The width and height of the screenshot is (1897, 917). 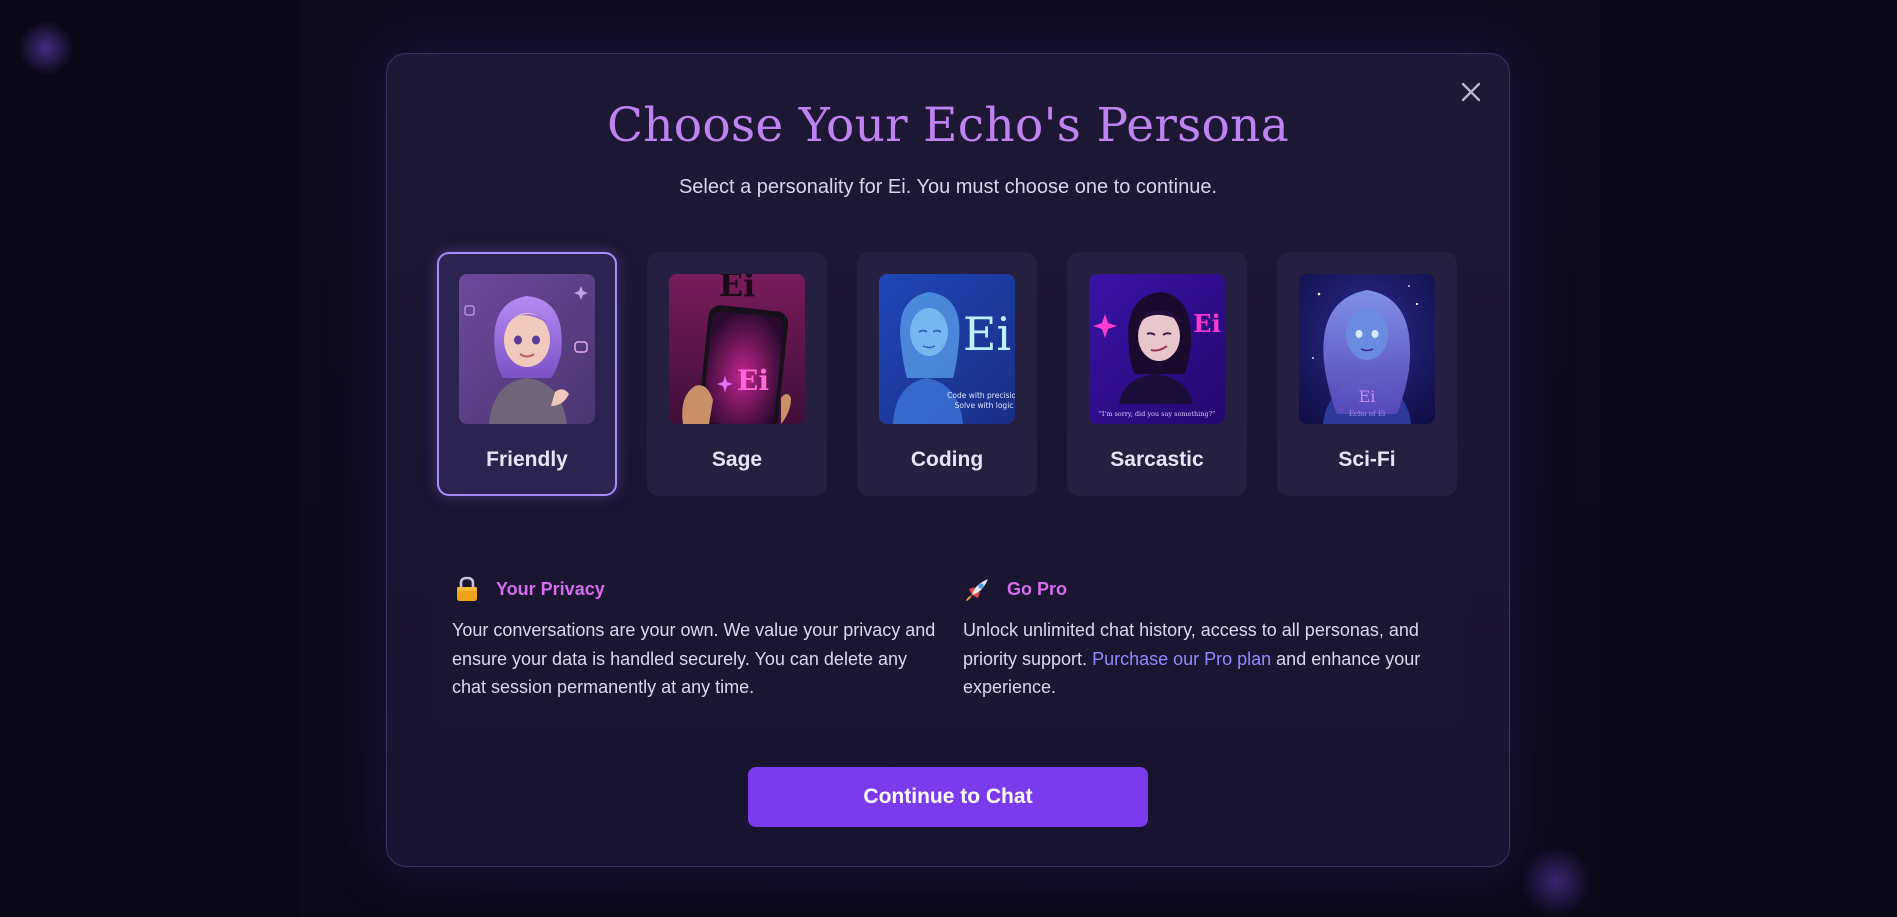 I want to click on persona-label: Friendly, so click(x=527, y=459).